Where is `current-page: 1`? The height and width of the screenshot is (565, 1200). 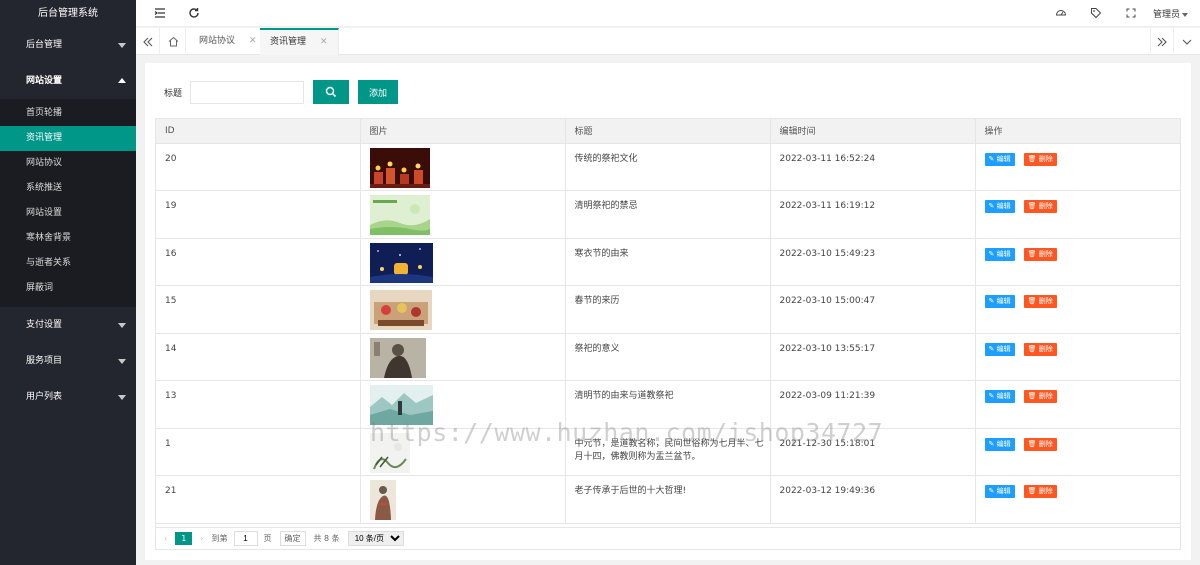
current-page: 1 is located at coordinates (184, 538).